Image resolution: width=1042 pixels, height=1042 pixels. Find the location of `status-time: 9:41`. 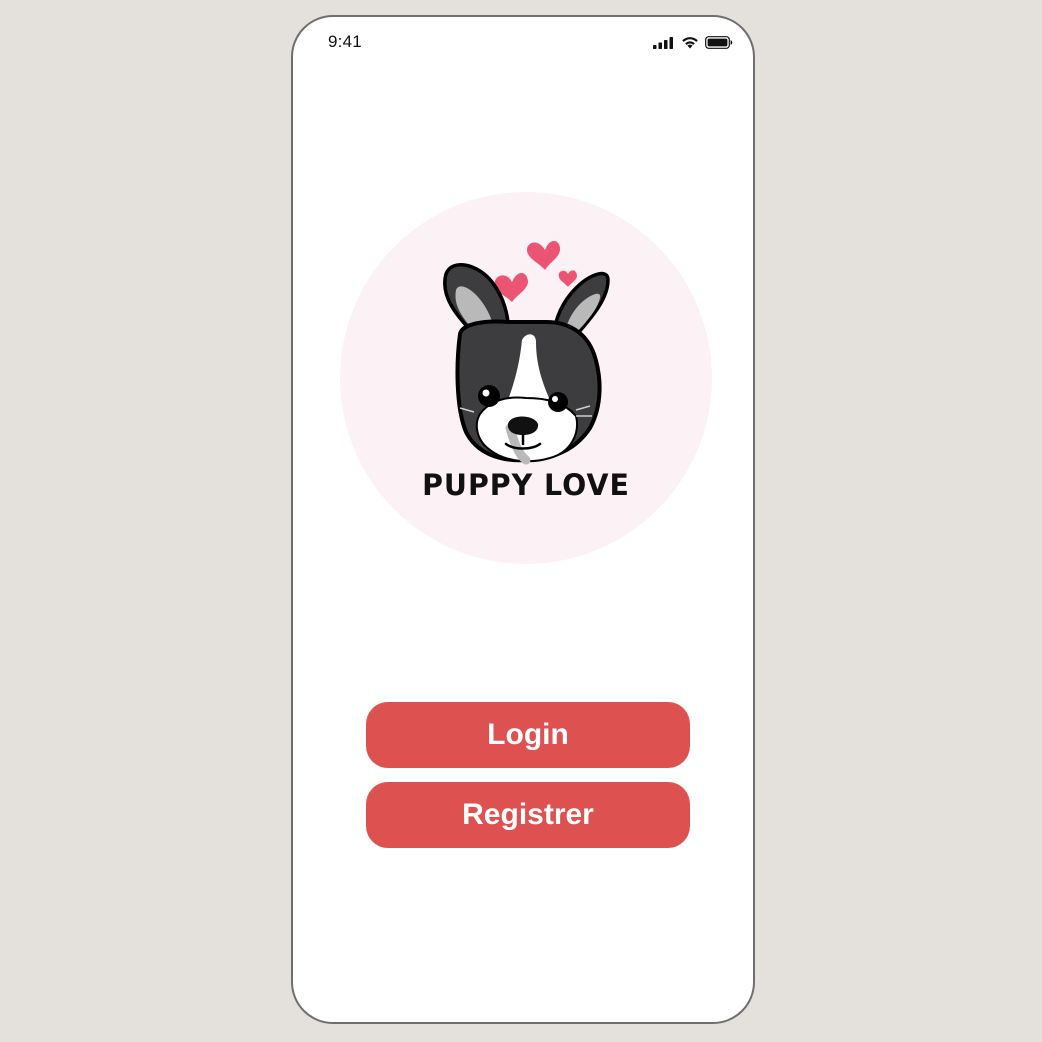

status-time: 9:41 is located at coordinates (345, 41).